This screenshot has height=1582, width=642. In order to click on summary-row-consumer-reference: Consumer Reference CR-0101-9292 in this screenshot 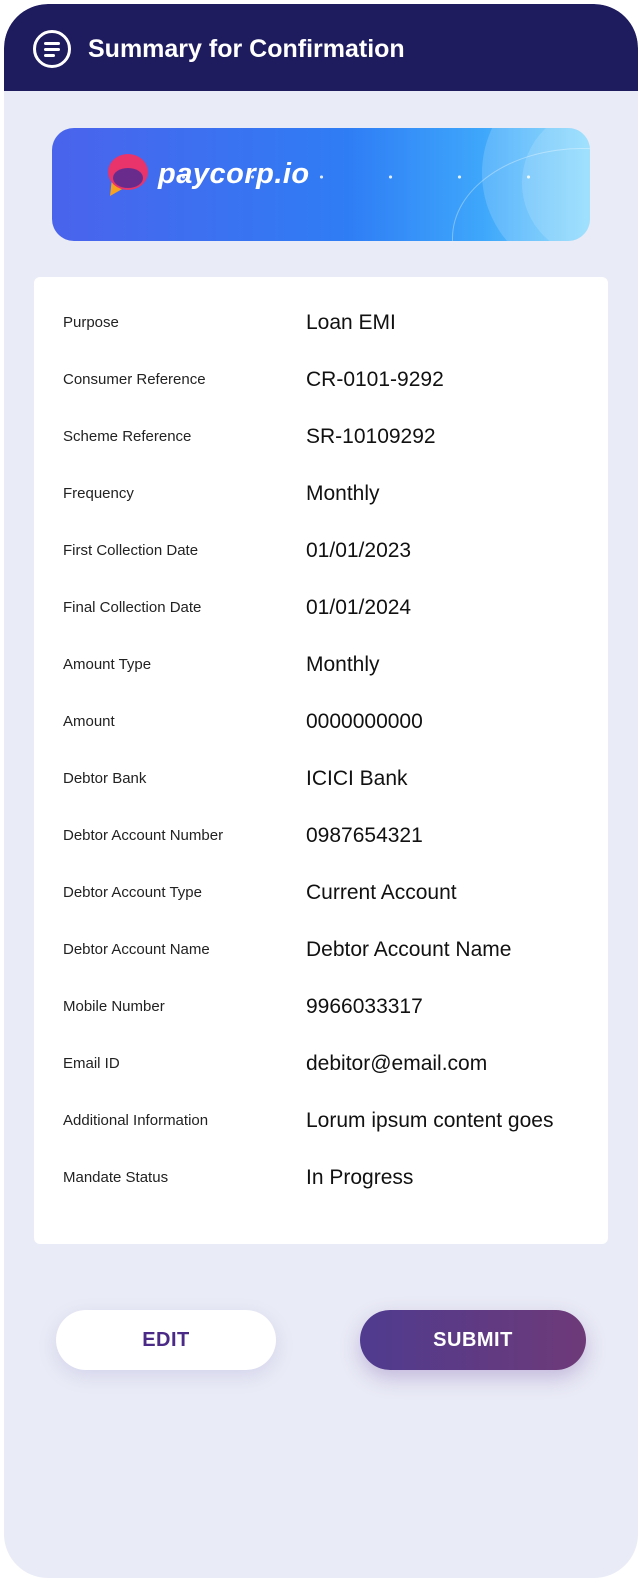, I will do `click(321, 380)`.